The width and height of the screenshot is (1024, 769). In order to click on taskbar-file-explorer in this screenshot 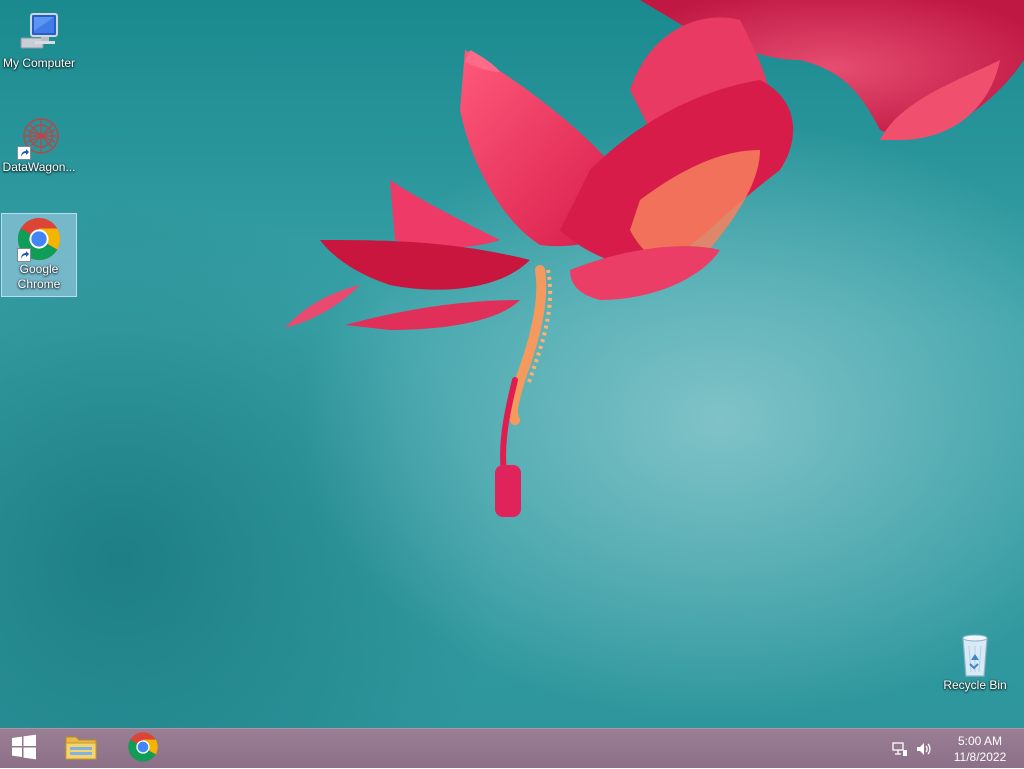, I will do `click(81, 749)`.